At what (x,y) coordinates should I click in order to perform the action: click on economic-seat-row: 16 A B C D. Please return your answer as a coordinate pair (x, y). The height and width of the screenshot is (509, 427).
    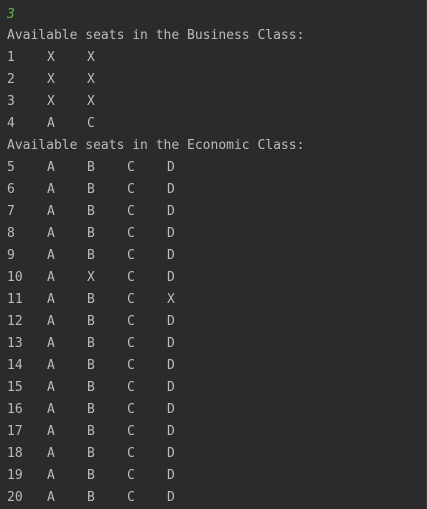
    Looking at the image, I should click on (216, 410).